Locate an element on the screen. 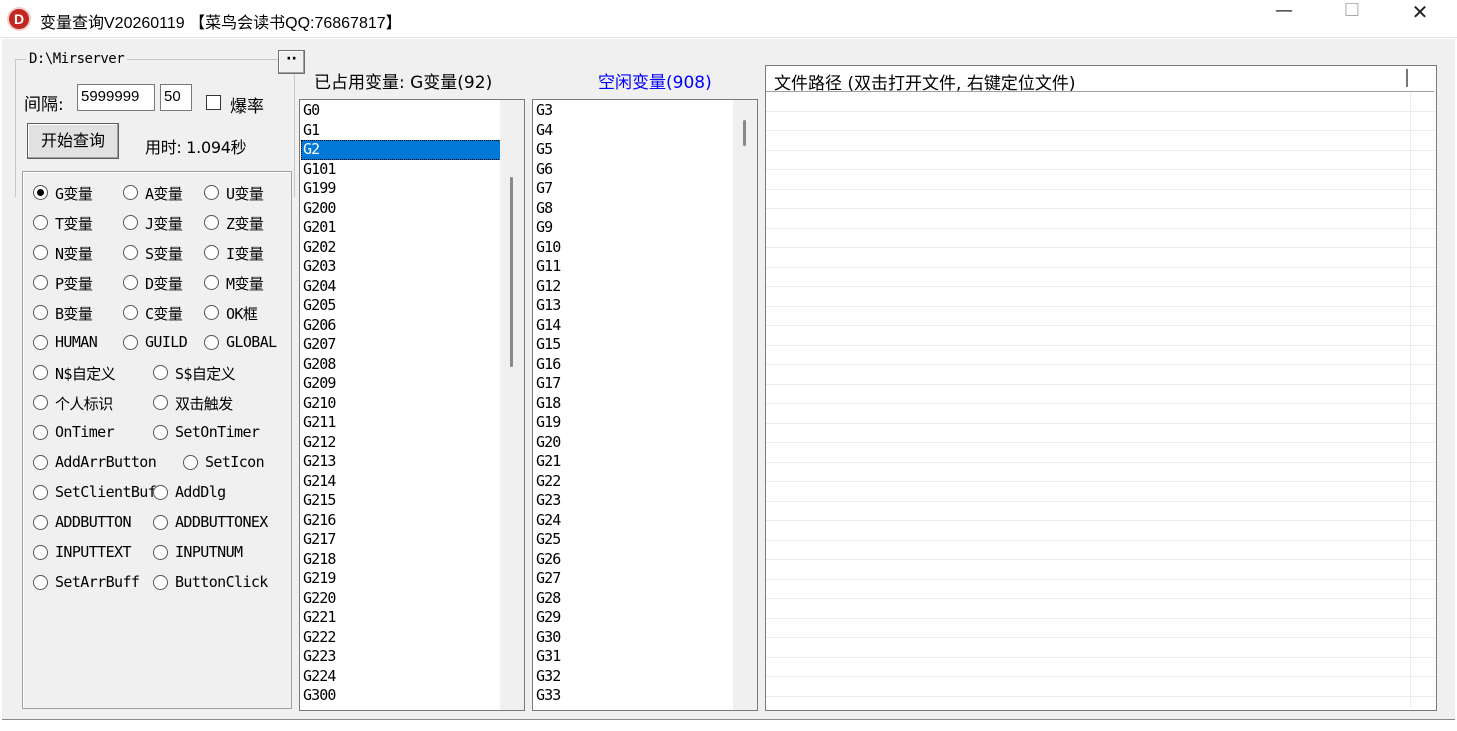  list-item: G5 is located at coordinates (634, 150).